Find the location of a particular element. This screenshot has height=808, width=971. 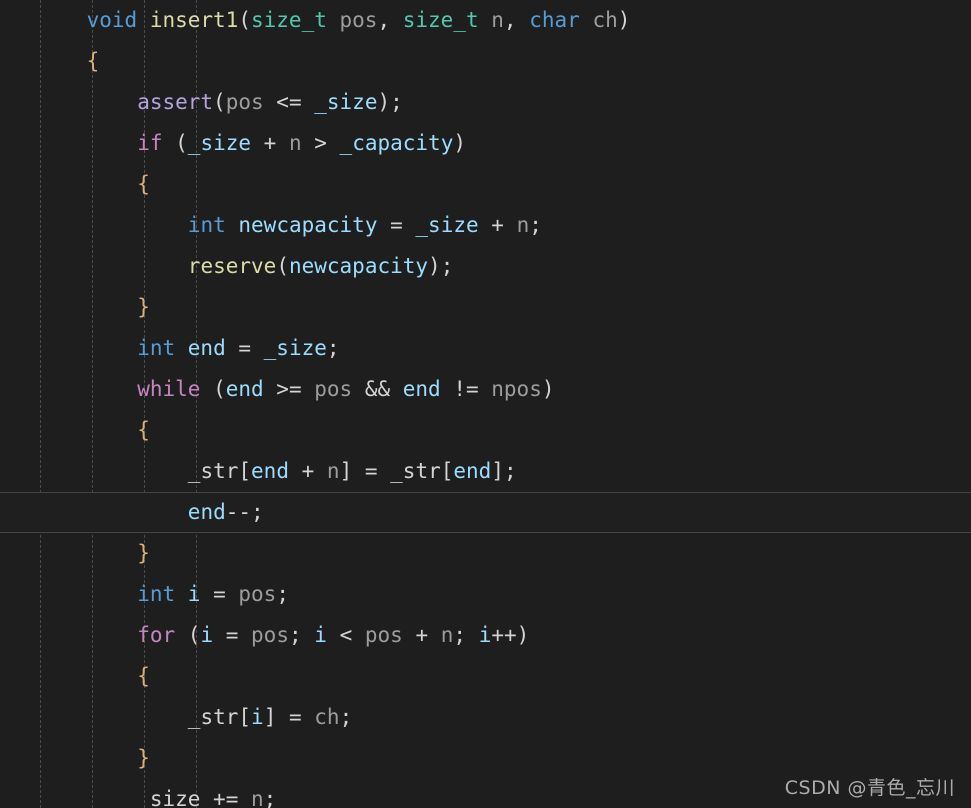

token-mem: _size is located at coordinates (169, 797).